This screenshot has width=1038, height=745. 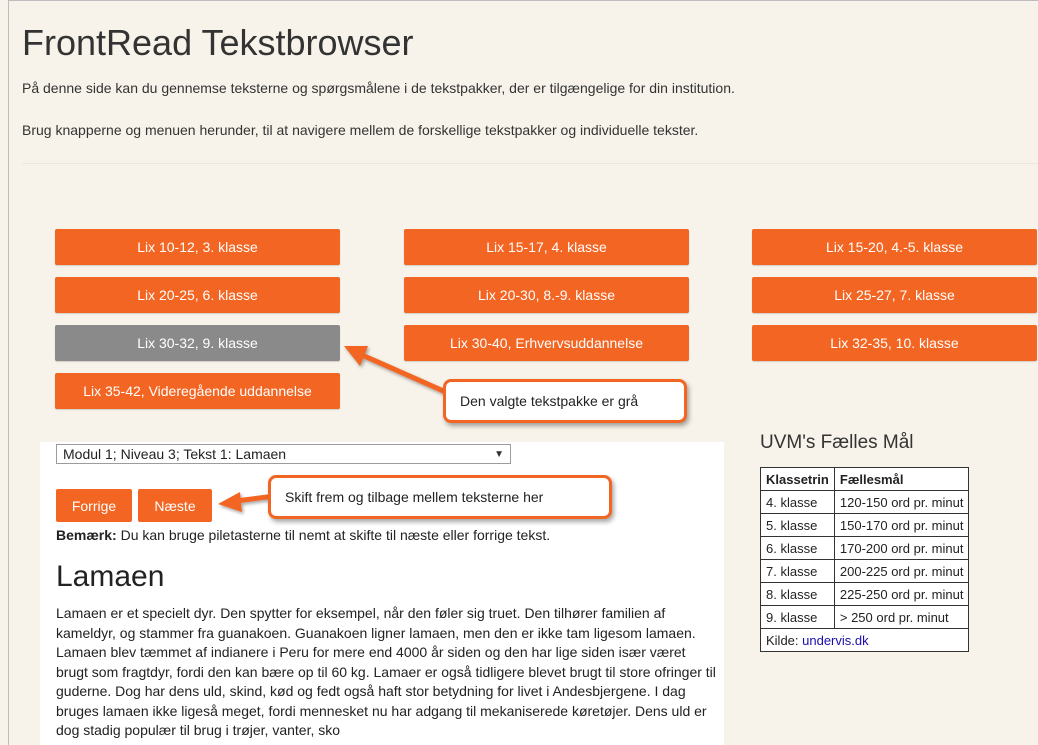 I want to click on text-select-dropdown: Modul 1; Niveau 3; Tekst 1: Lamaen ▼, so click(x=283, y=454).